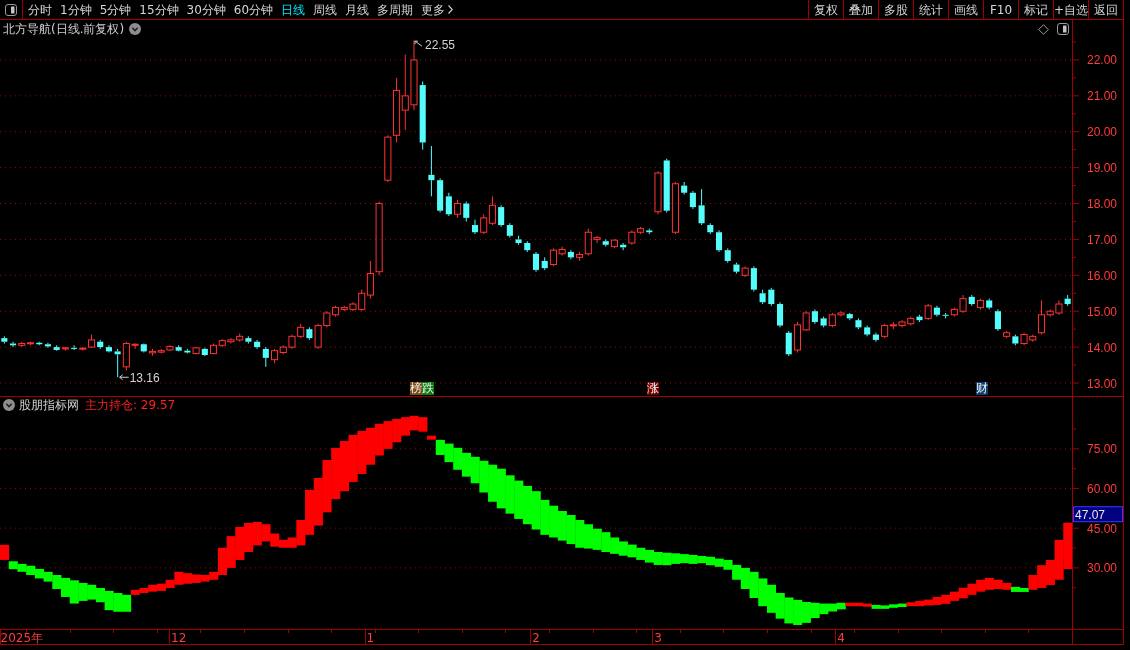  Describe the element at coordinates (1035, 9) in the screenshot. I see `toolbar-button: 标记` at that location.